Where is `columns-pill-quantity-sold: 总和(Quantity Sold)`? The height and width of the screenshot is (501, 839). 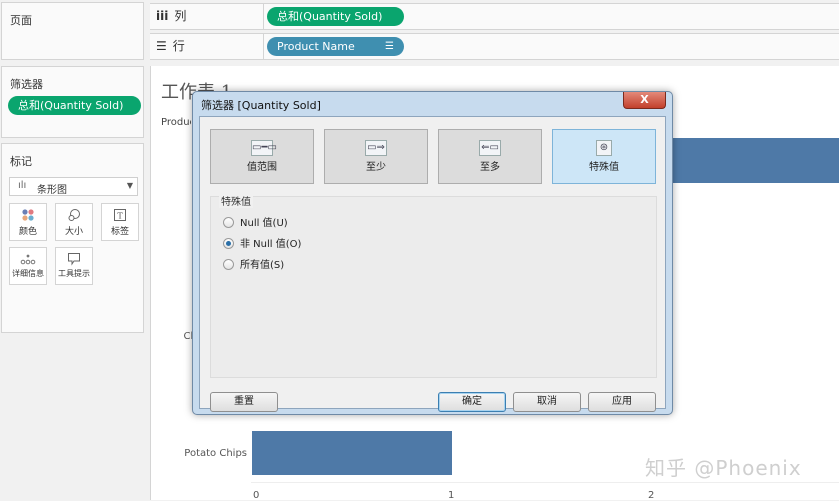
columns-pill-quantity-sold: 总和(Quantity Sold) is located at coordinates (335, 16).